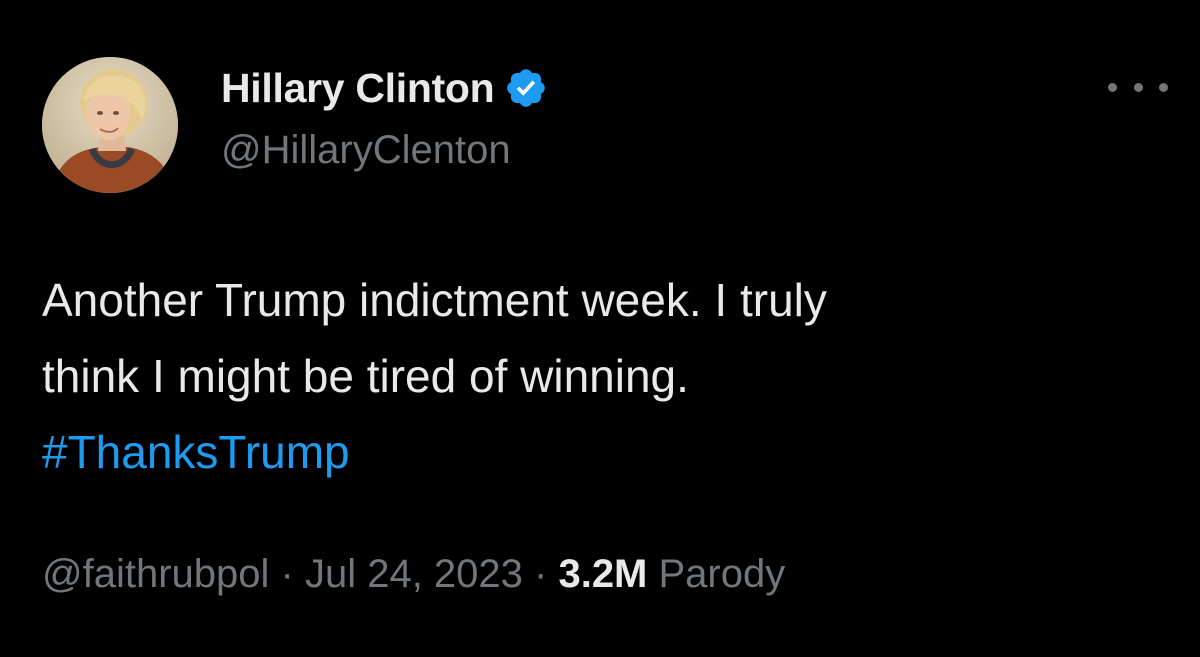  What do you see at coordinates (155, 574) in the screenshot?
I see `source-handle: @faithrubpol` at bounding box center [155, 574].